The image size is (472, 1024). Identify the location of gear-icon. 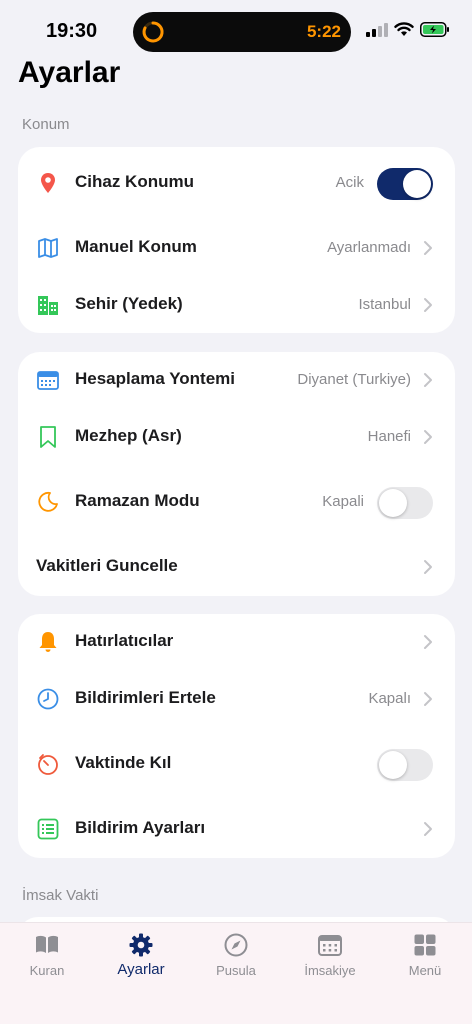
(141, 945).